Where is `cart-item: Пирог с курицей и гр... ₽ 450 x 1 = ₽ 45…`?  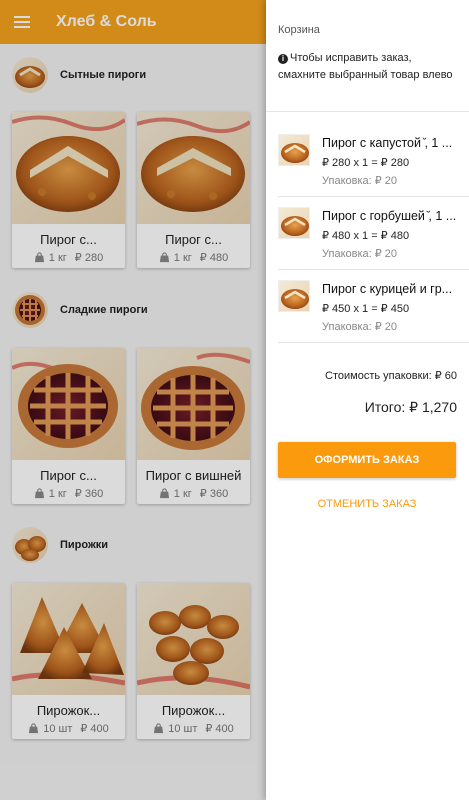 cart-item: Пирог с курицей и гр... ₽ 450 x 1 = ₽ 45… is located at coordinates (373, 306).